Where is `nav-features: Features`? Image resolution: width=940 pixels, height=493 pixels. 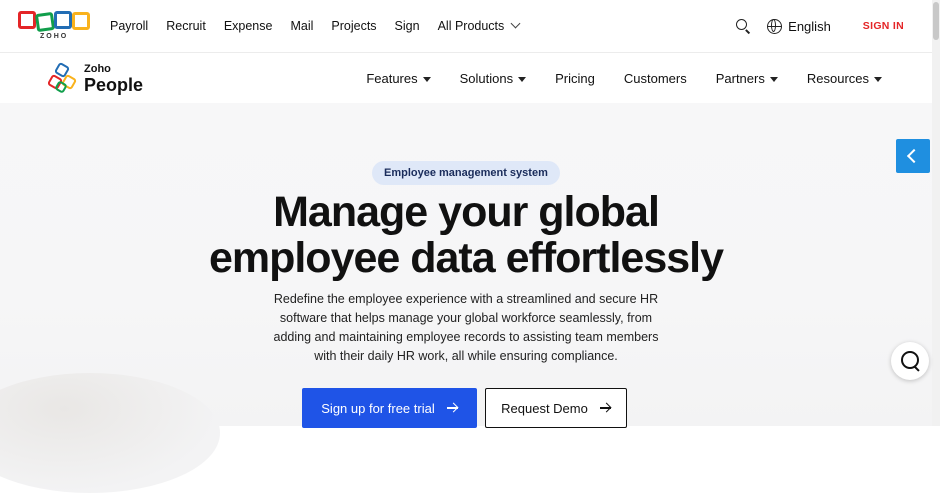
nav-features: Features is located at coordinates (398, 78).